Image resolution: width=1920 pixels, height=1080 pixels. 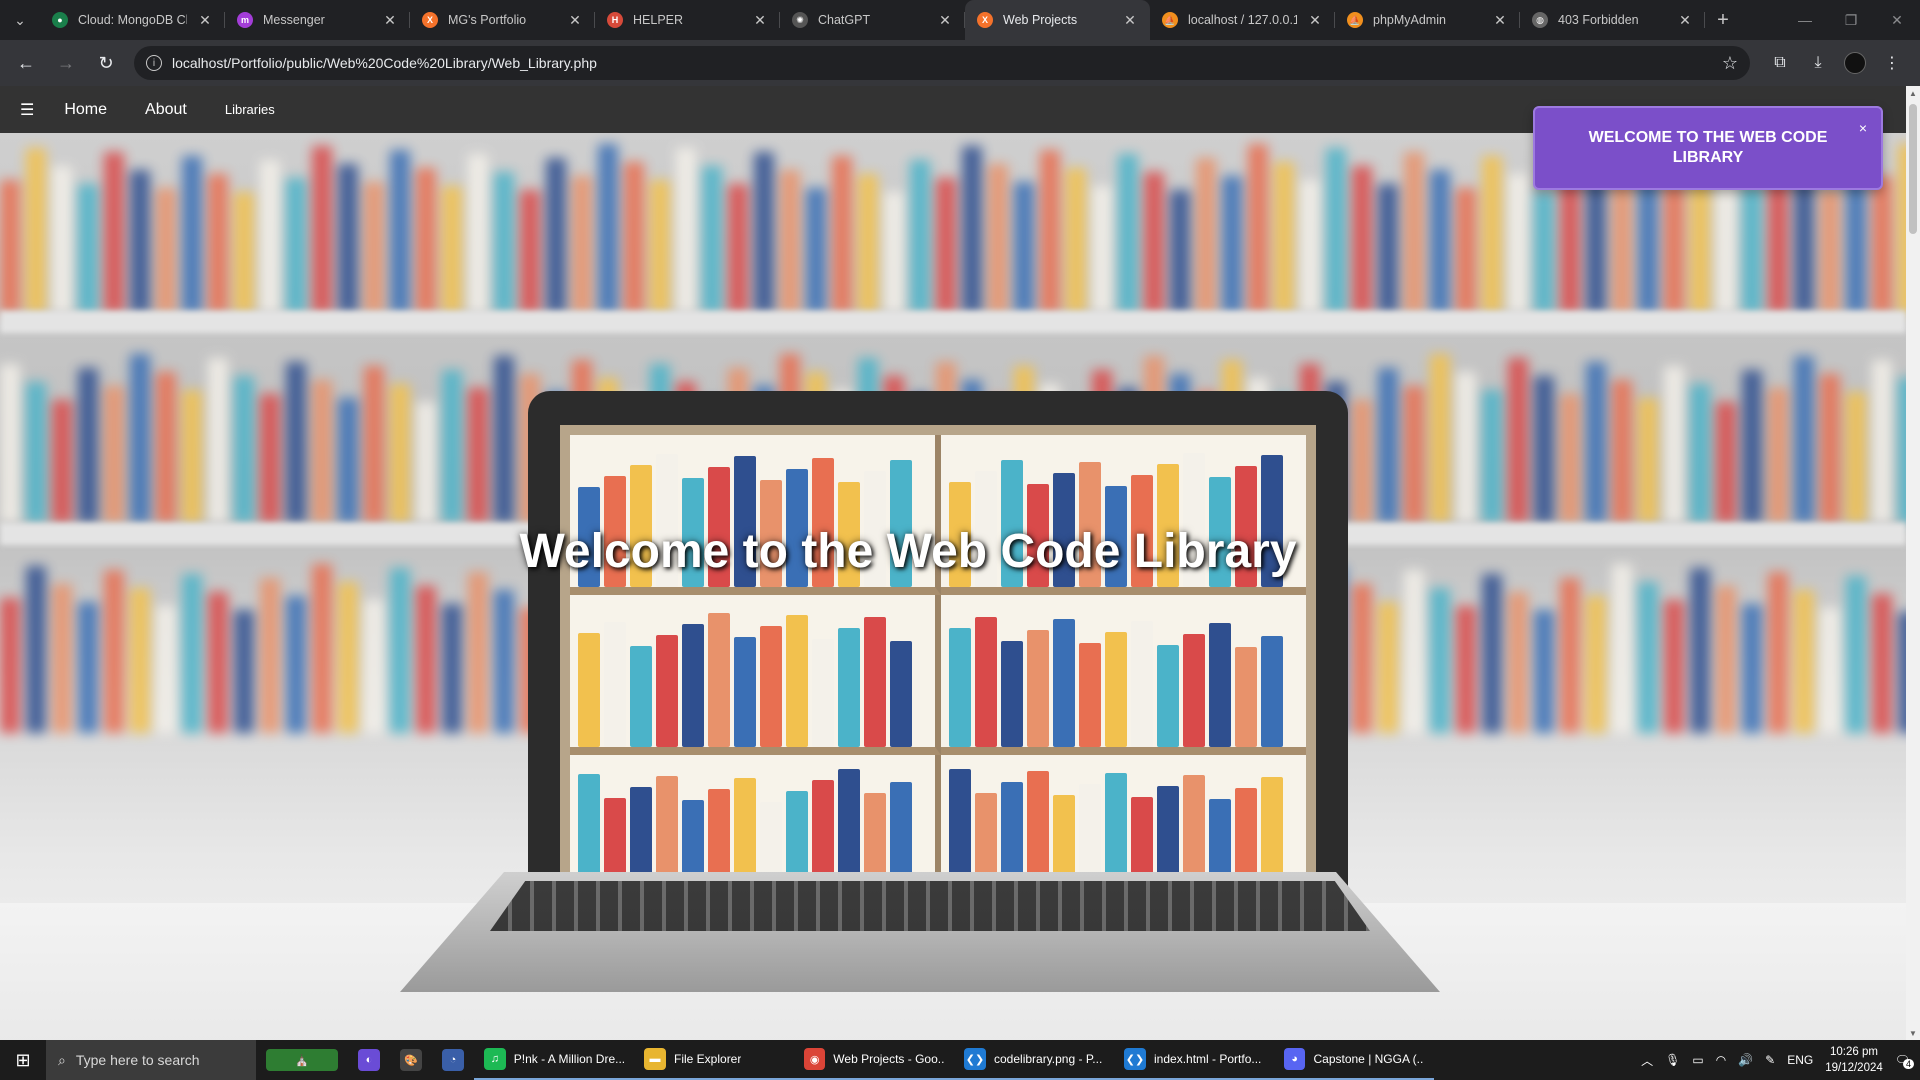 I want to click on browser-tab: m Messenger ✕, so click(x=317, y=20).